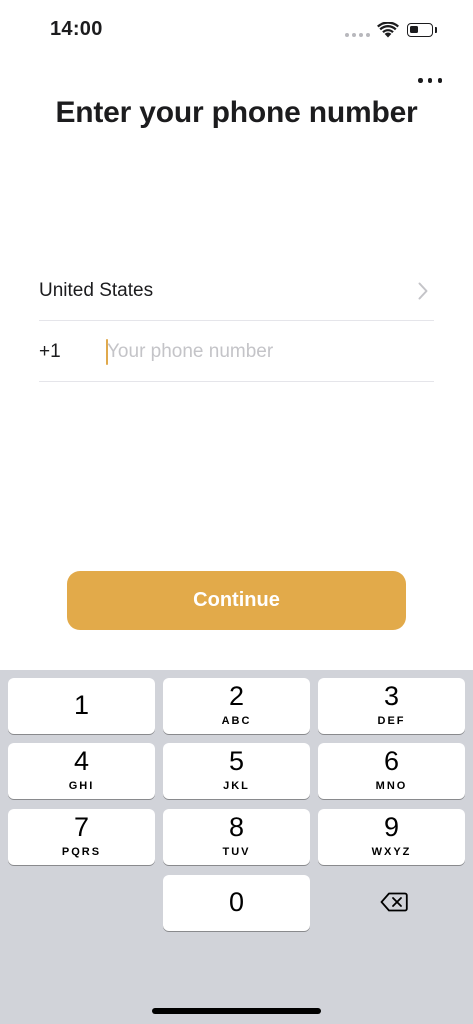 The height and width of the screenshot is (1024, 473). I want to click on key-7: 7 PQRS, so click(81, 837).